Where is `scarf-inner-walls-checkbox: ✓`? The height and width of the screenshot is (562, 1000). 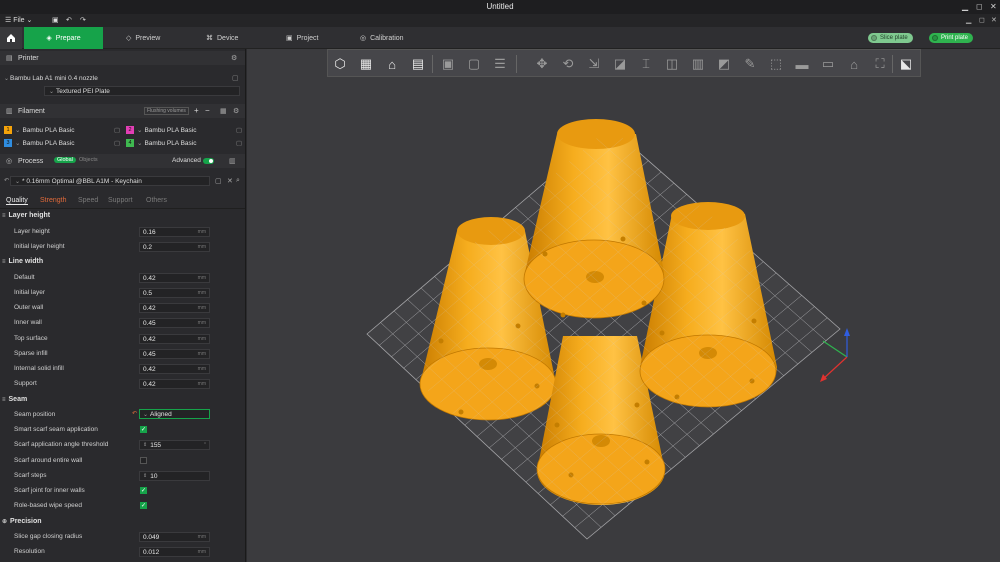
scarf-inner-walls-checkbox: ✓ is located at coordinates (143, 490).